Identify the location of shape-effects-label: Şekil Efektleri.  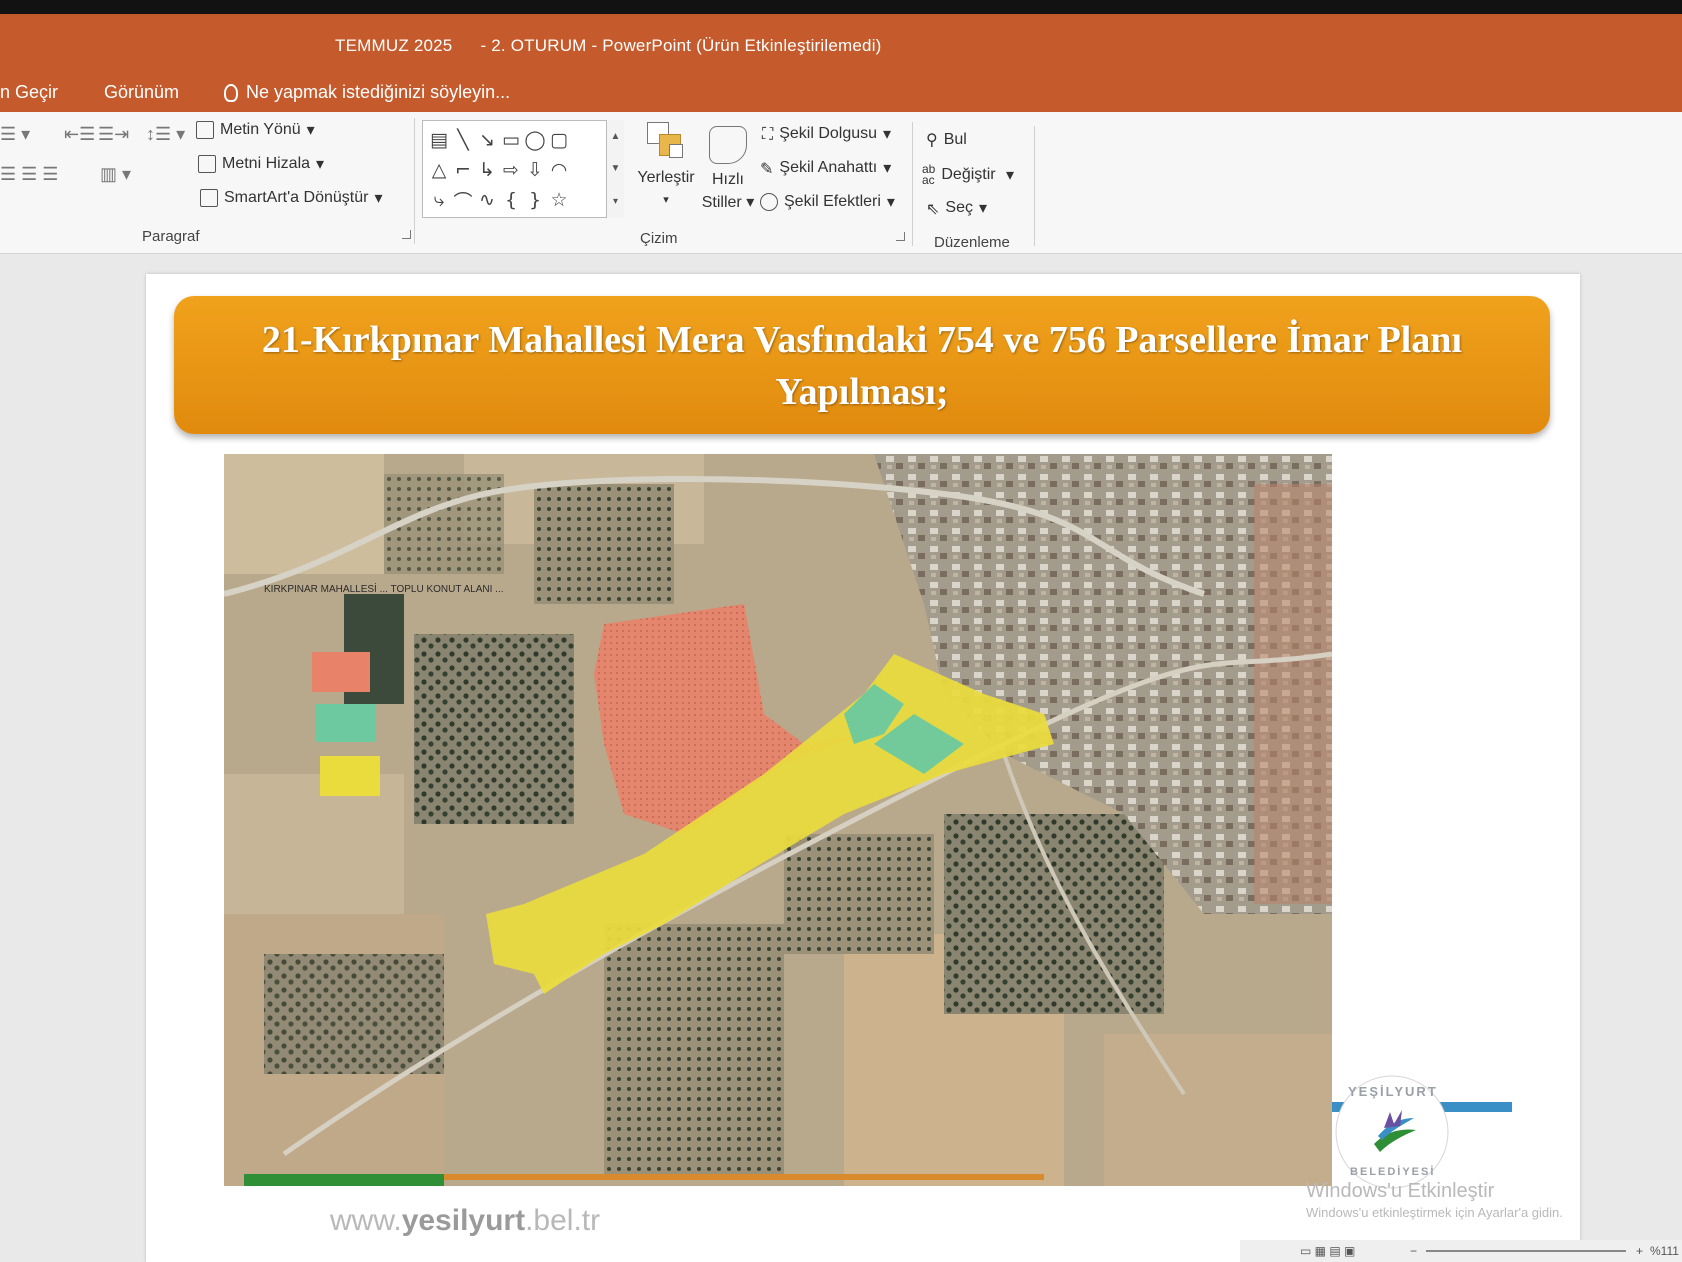
(832, 201).